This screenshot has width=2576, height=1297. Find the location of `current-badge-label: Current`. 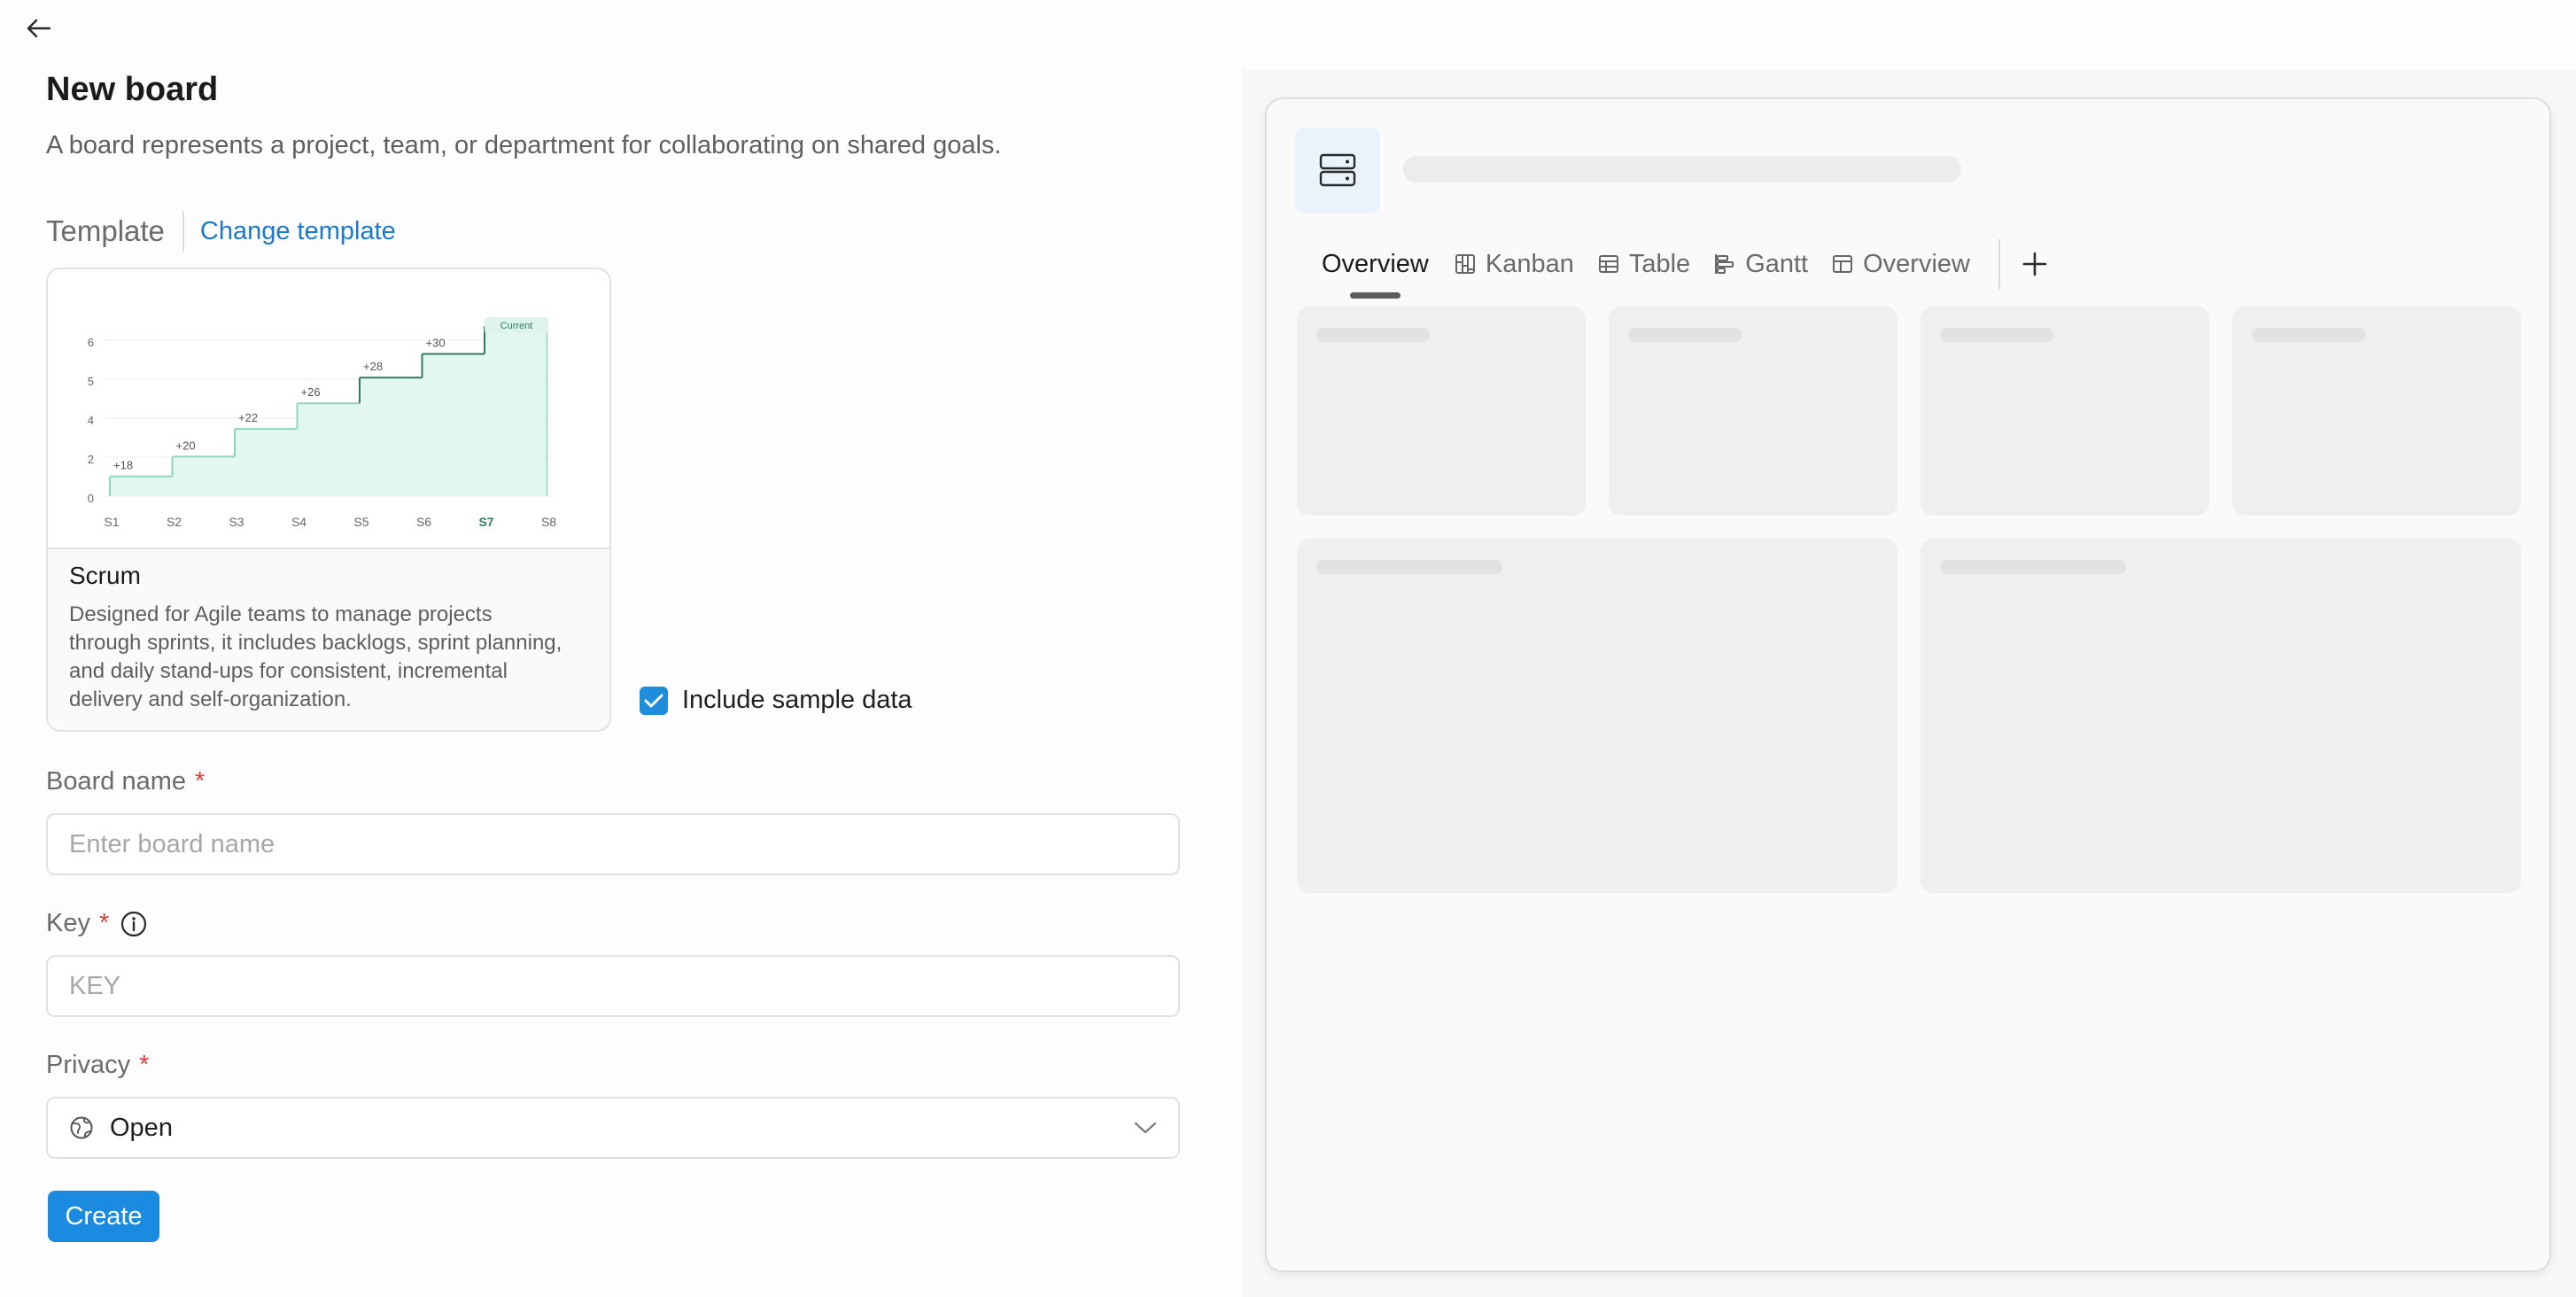

current-badge-label: Current is located at coordinates (516, 326).